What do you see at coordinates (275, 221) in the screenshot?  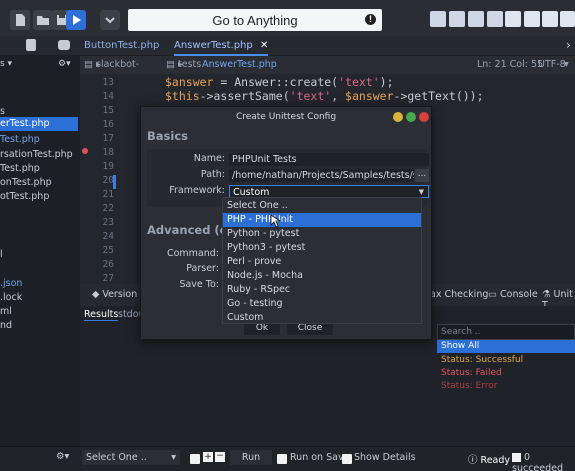 I see `mouse-cursor-icon` at bounding box center [275, 221].